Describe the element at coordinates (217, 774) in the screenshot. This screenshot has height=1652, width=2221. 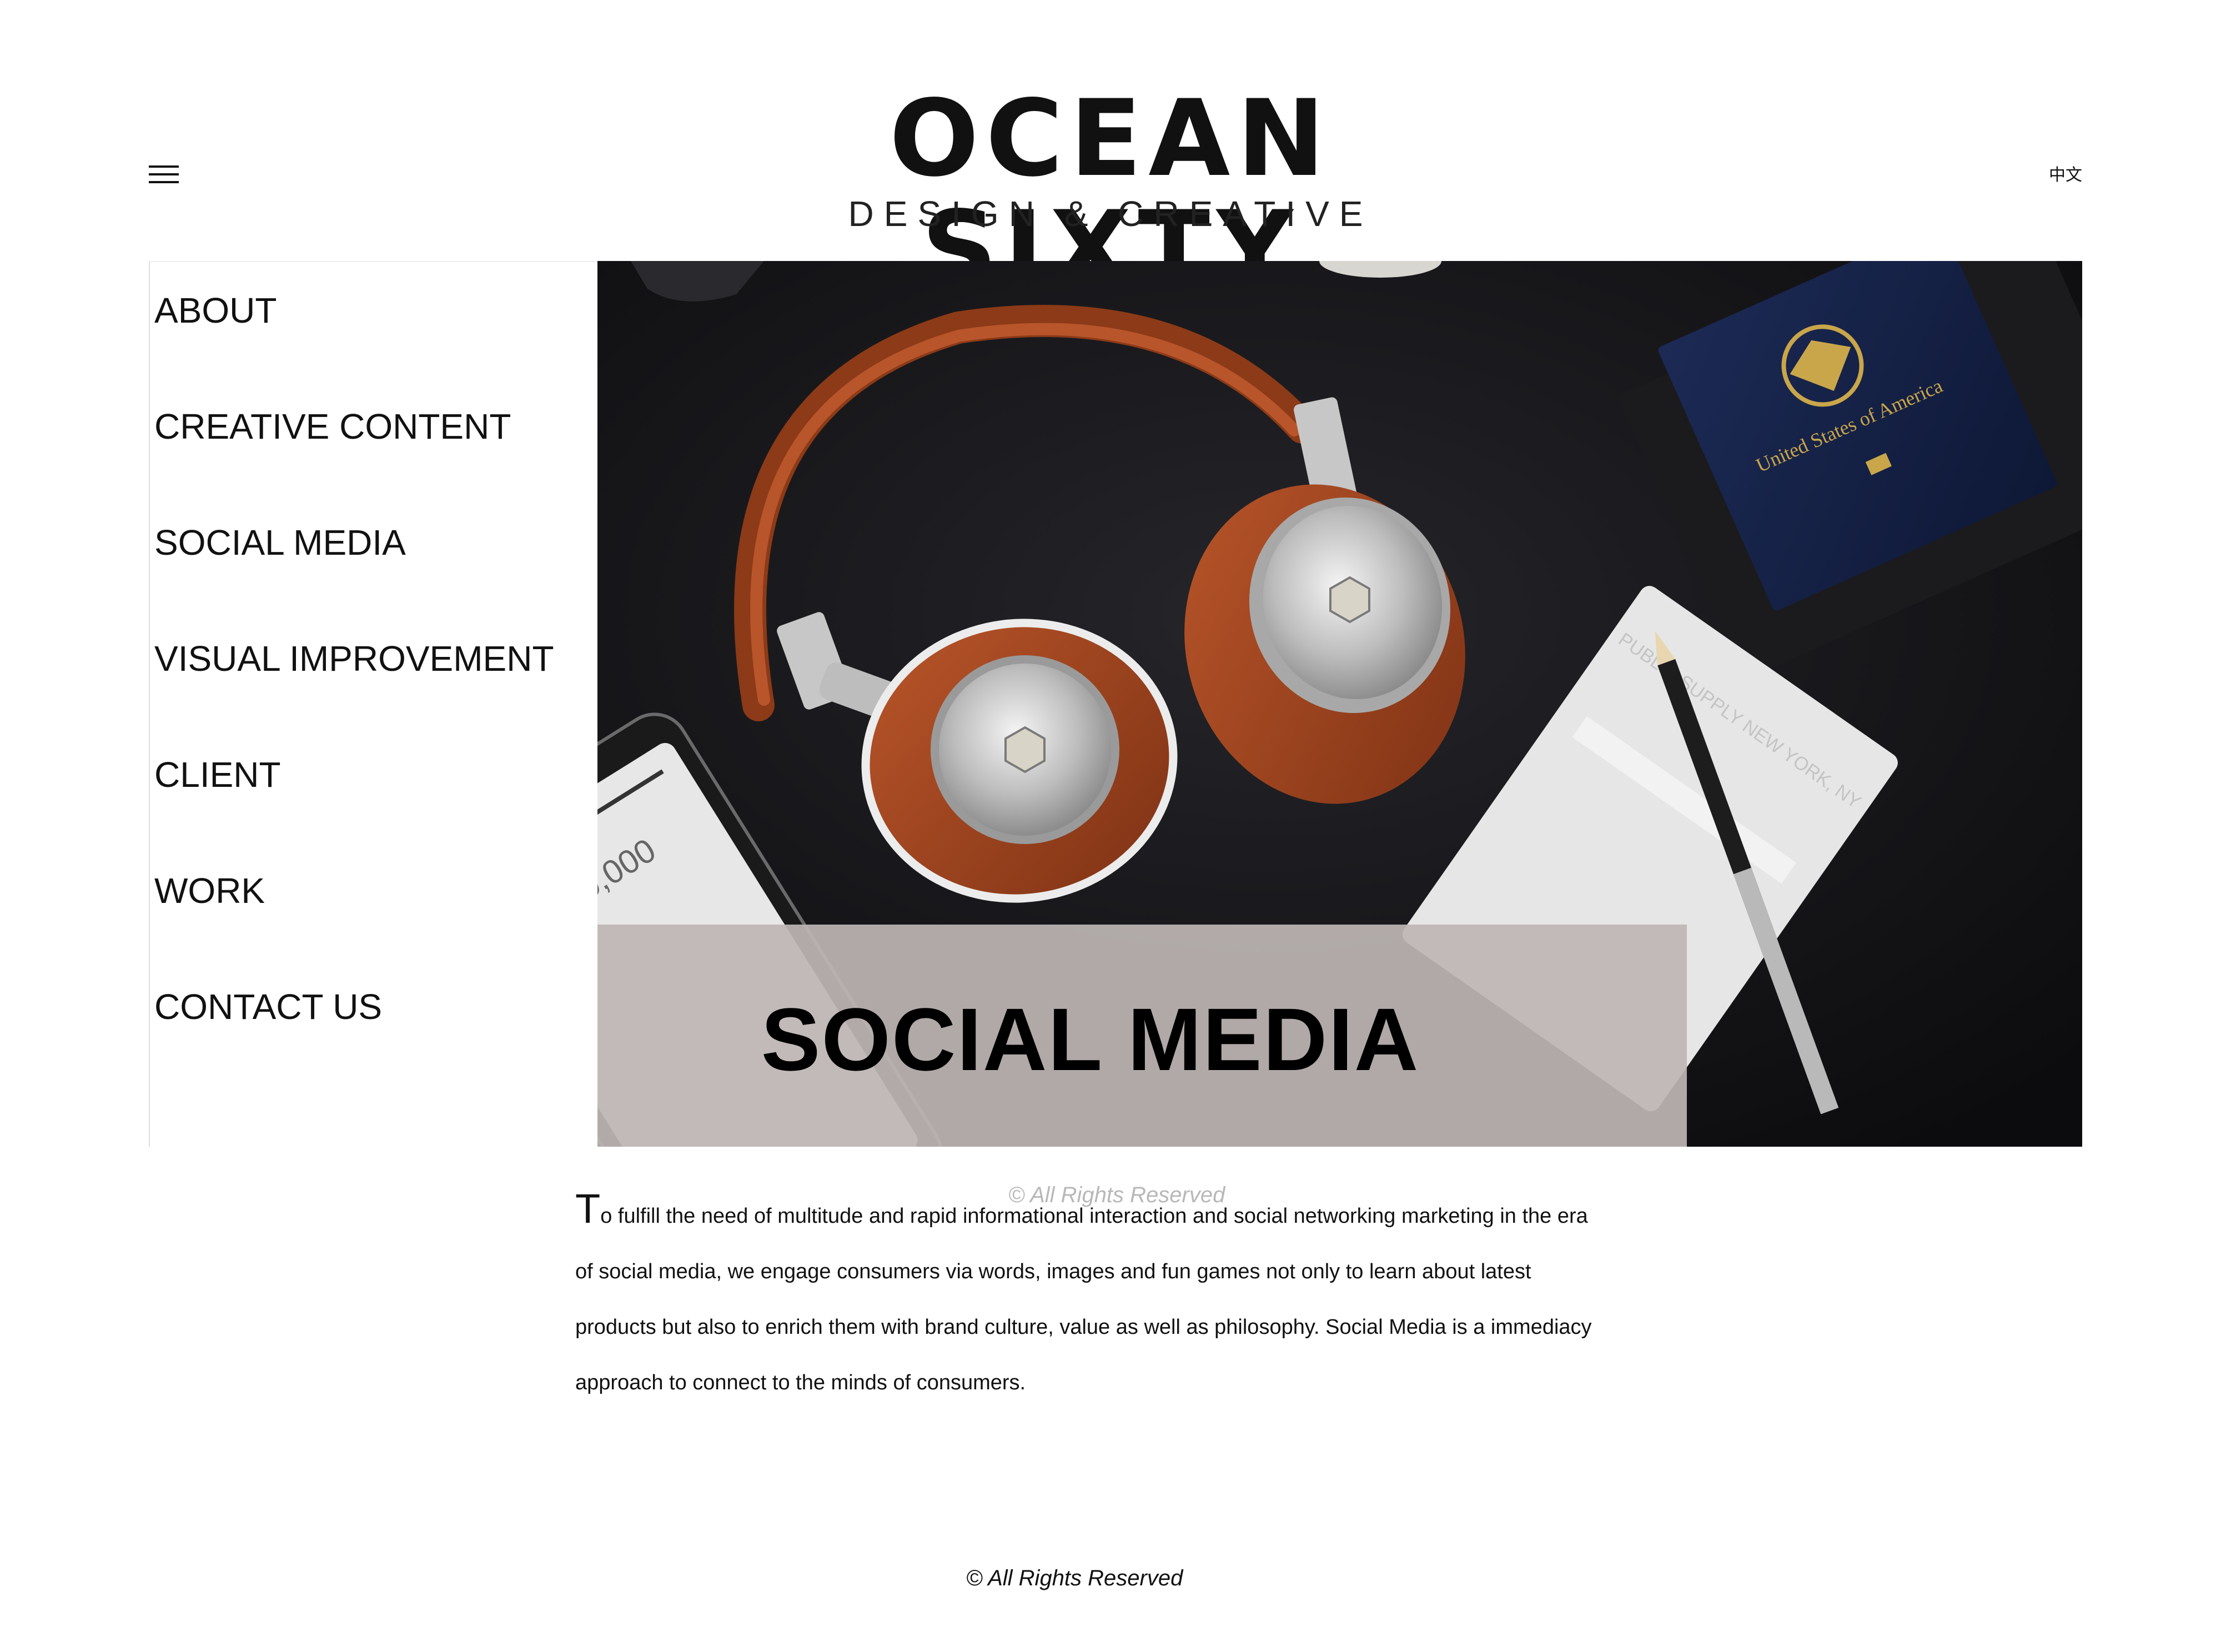
I see `nav-item-client: CLIENT` at that location.